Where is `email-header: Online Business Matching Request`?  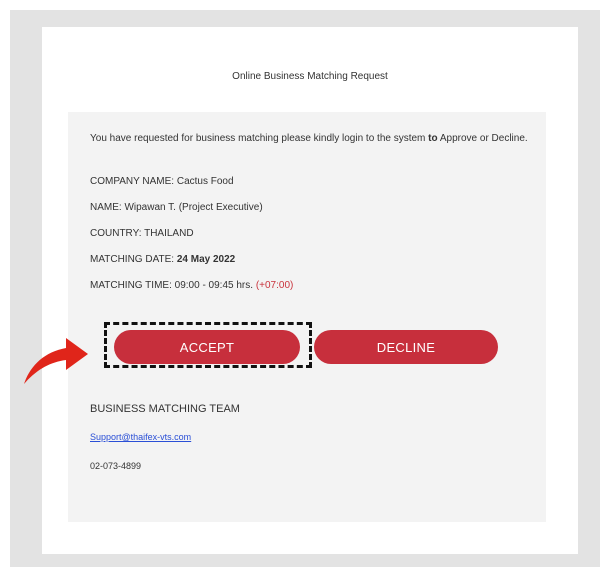
email-header: Online Business Matching Request is located at coordinates (310, 76).